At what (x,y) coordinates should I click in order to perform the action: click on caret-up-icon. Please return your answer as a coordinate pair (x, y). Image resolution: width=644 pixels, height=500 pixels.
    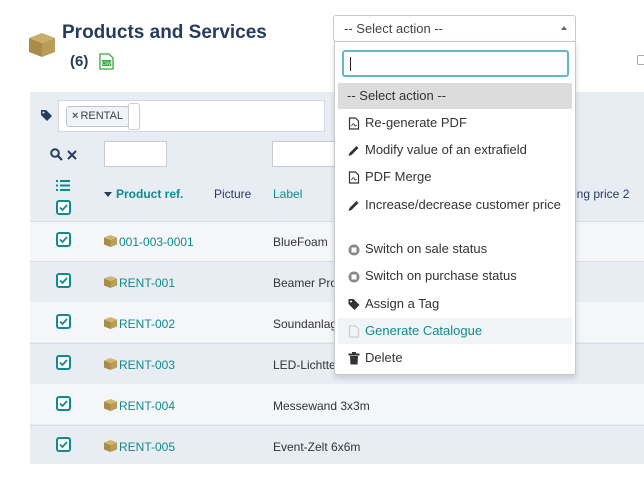
    Looking at the image, I should click on (564, 28).